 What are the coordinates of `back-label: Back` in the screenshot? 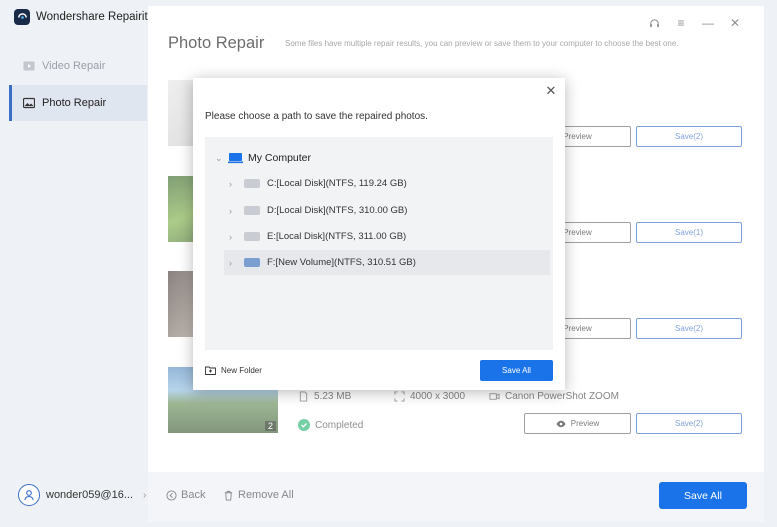 It's located at (193, 495).